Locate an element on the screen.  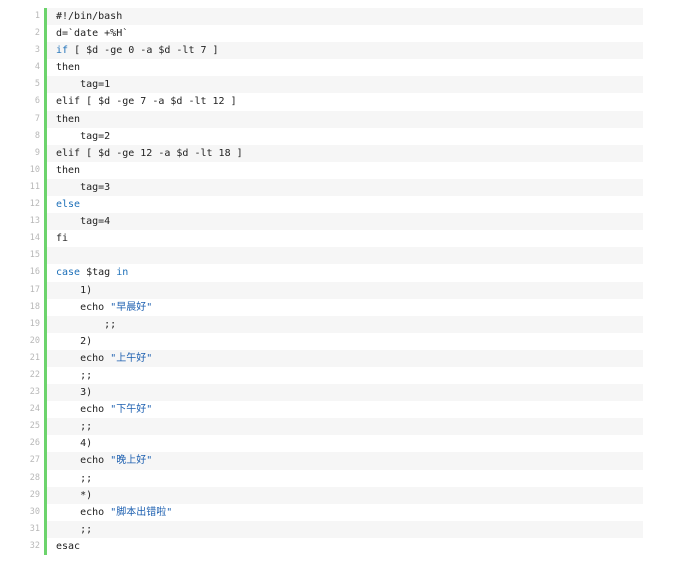
code-keyword: else is located at coordinates (68, 205).